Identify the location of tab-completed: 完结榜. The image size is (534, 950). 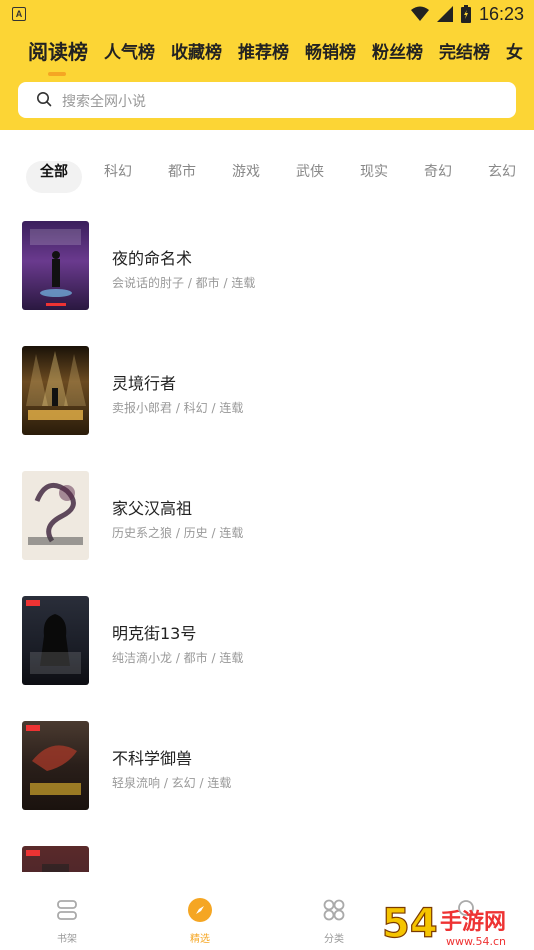
(464, 50).